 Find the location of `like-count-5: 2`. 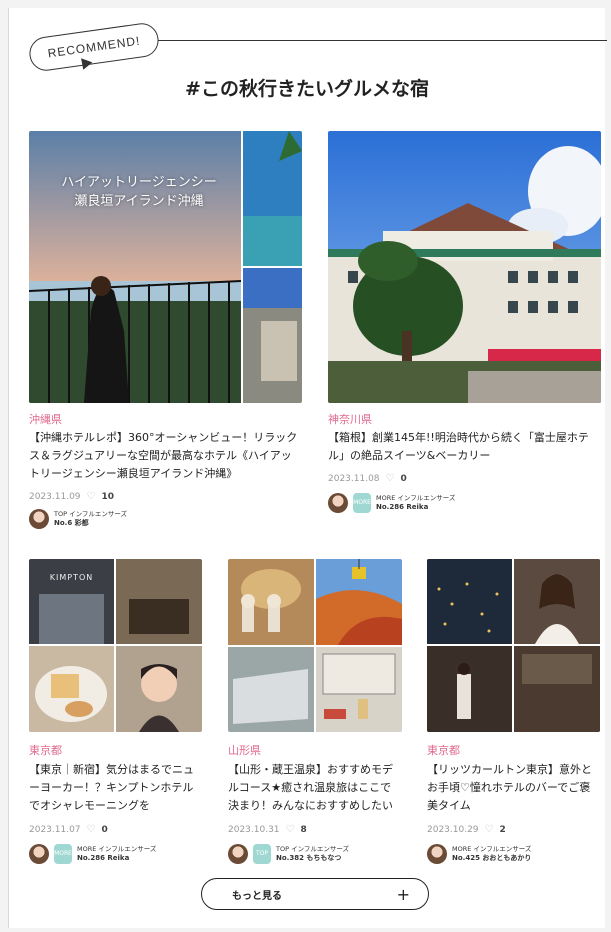

like-count-5: 2 is located at coordinates (502, 829).